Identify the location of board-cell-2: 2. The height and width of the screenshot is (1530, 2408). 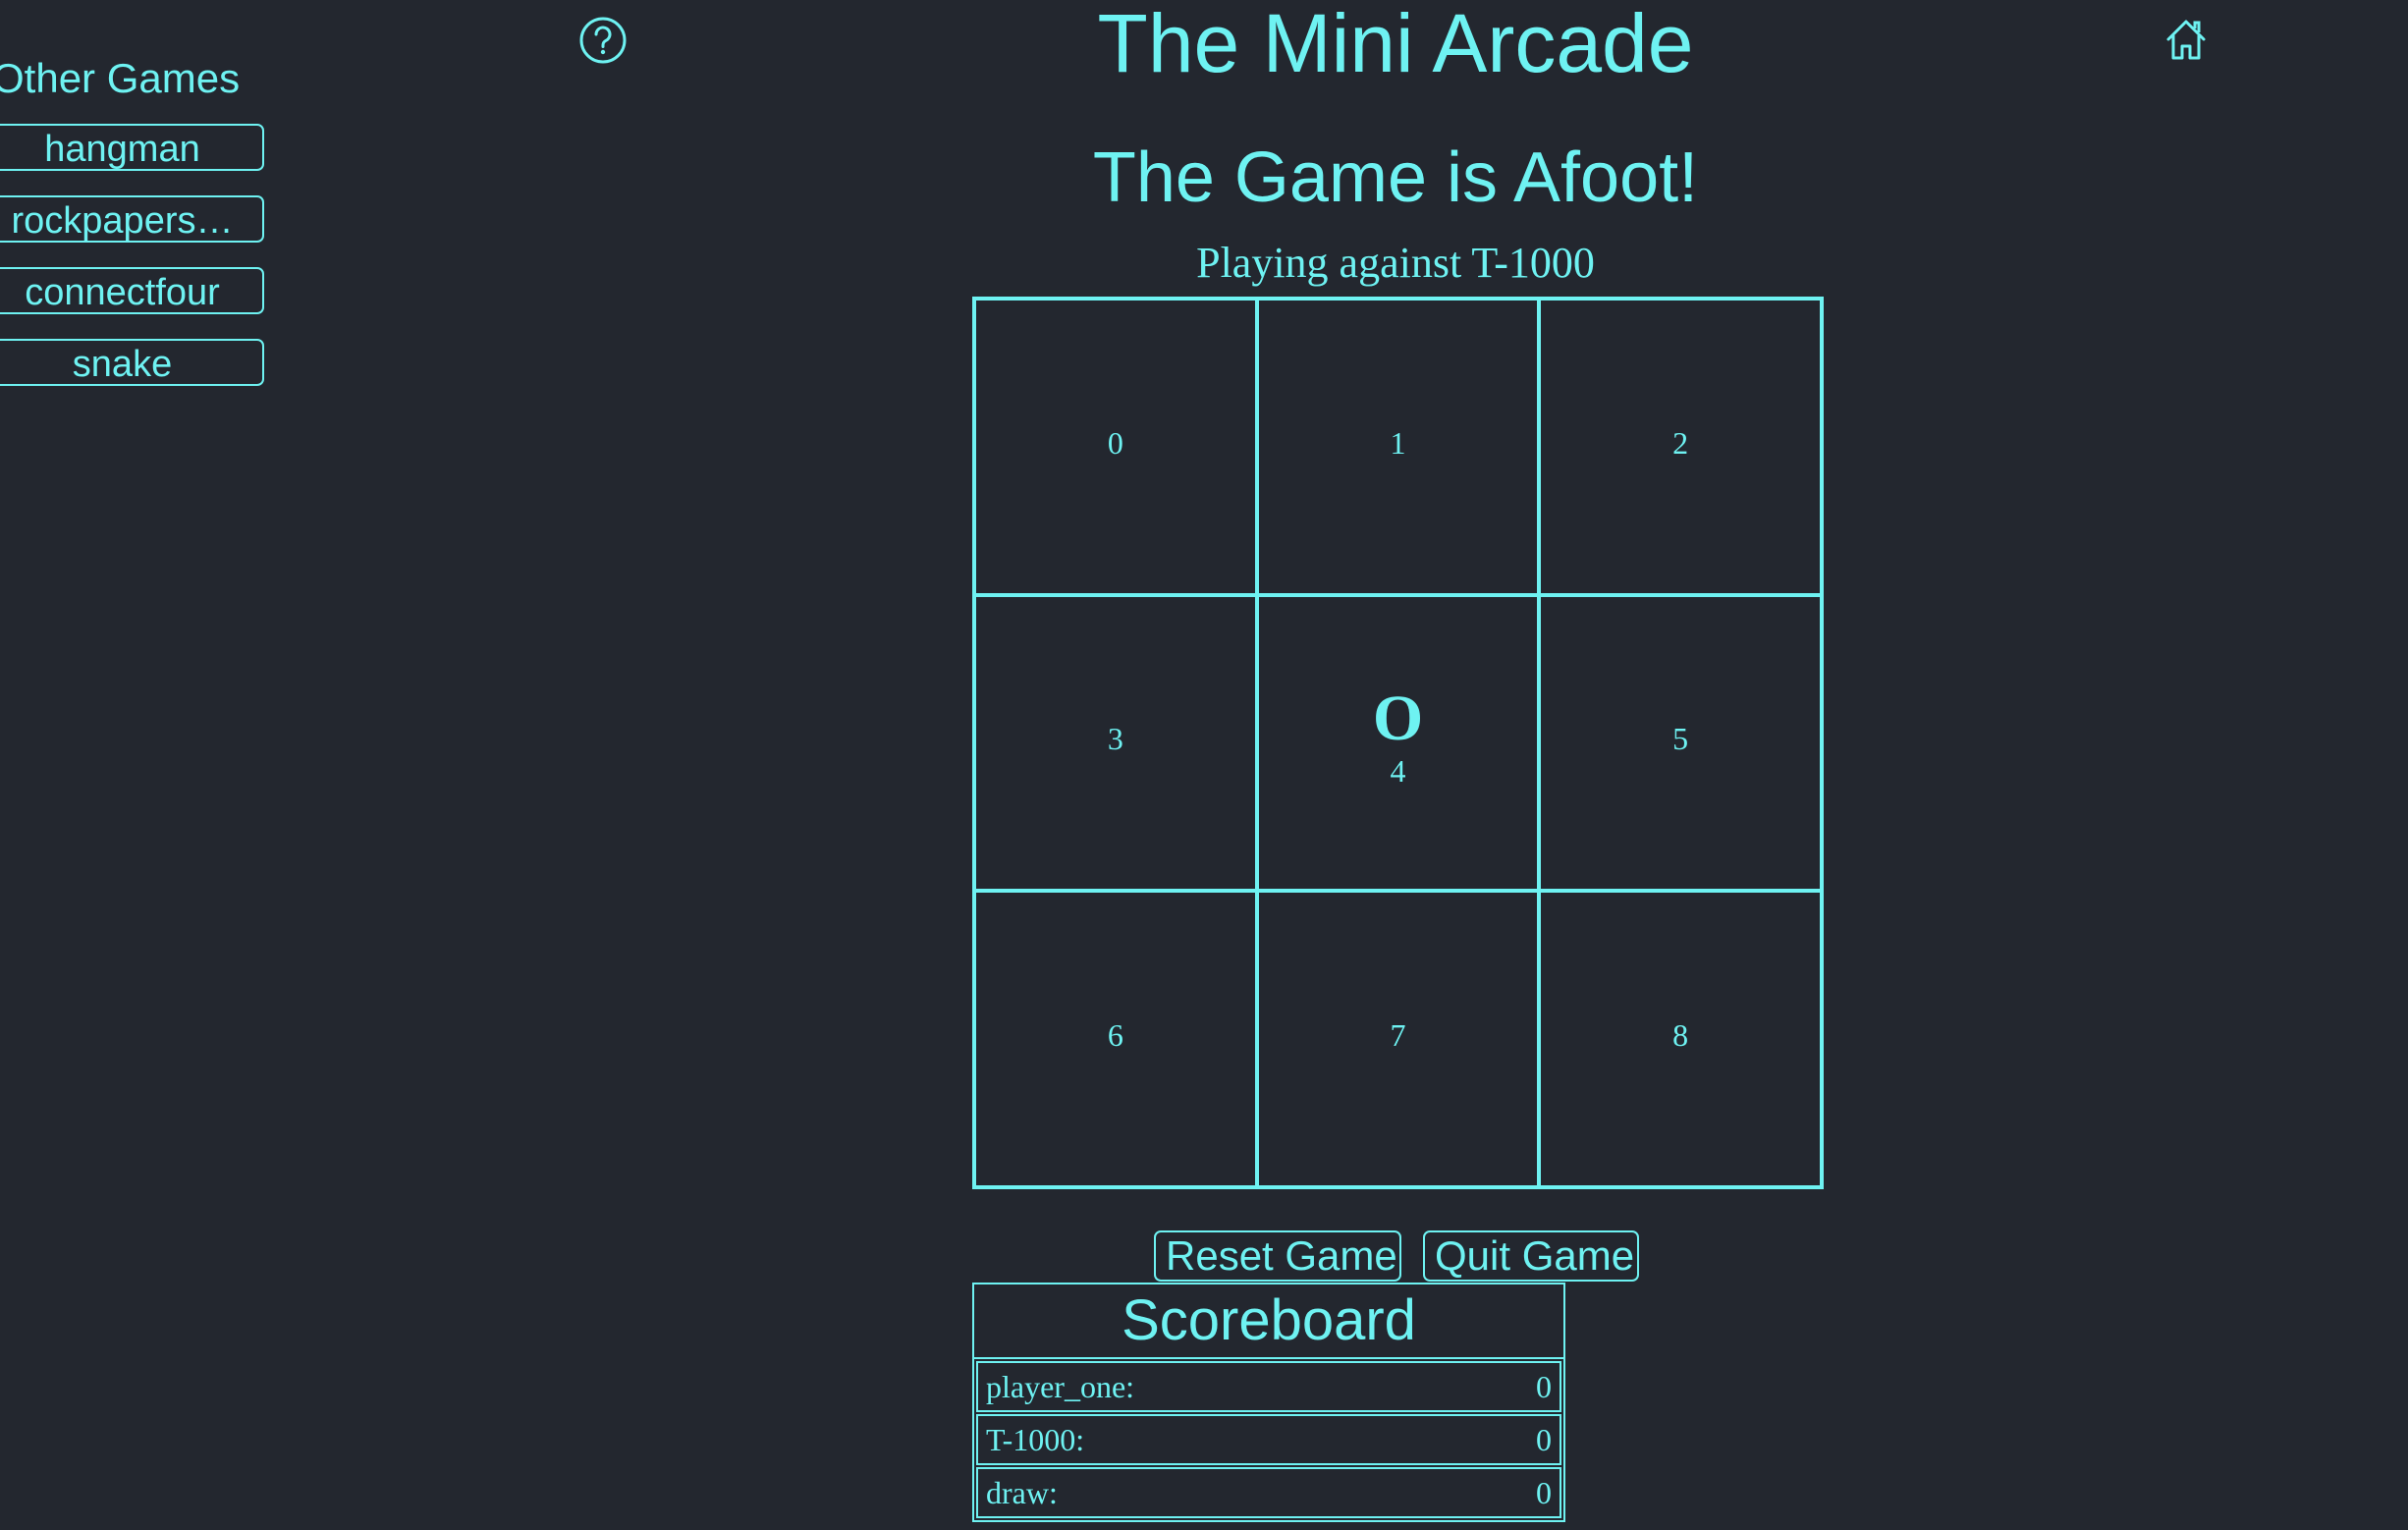
(1680, 447).